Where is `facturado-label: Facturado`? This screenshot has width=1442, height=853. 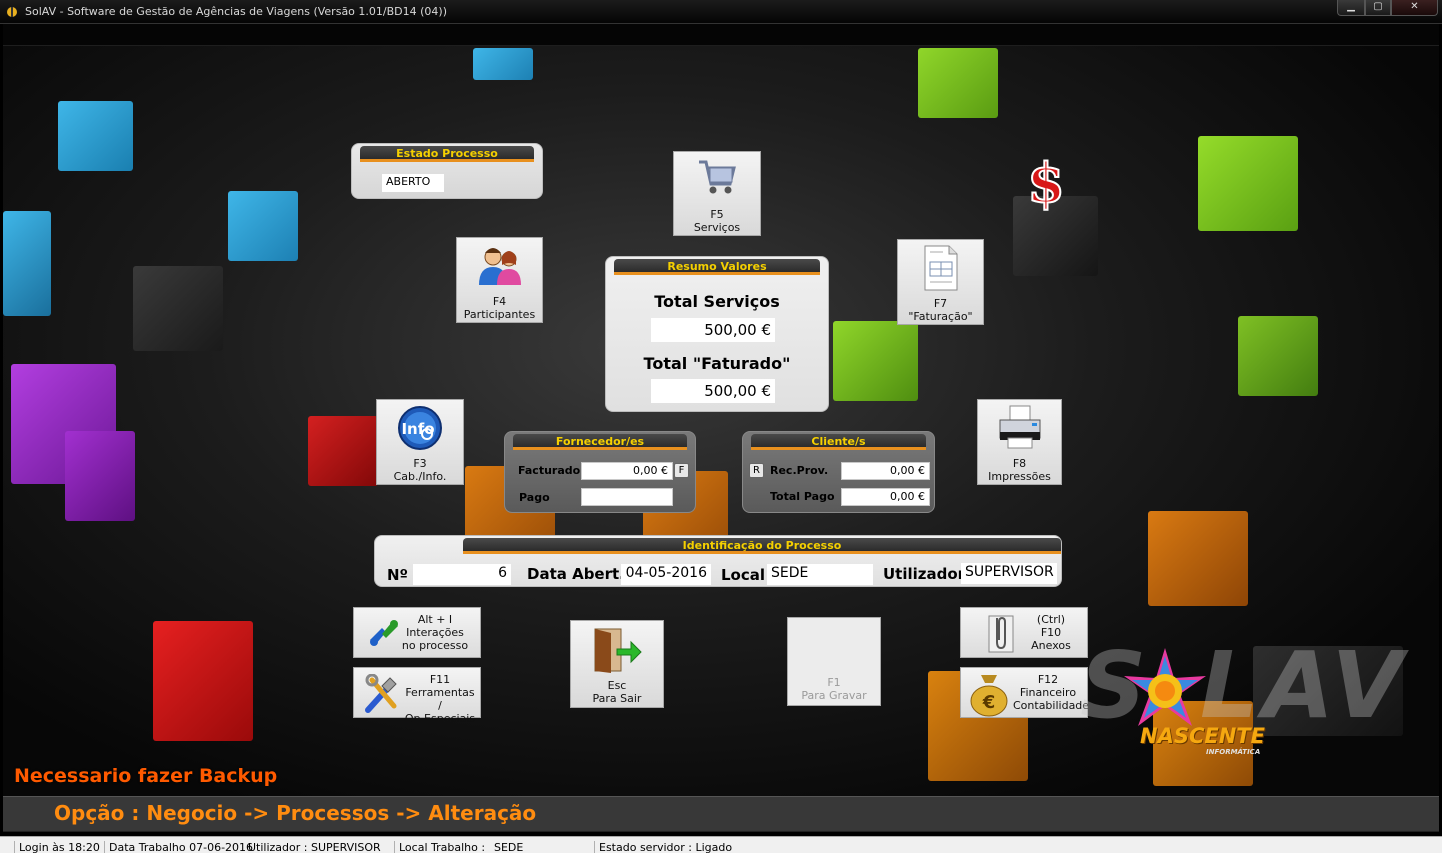
facturado-label: Facturado is located at coordinates (549, 470).